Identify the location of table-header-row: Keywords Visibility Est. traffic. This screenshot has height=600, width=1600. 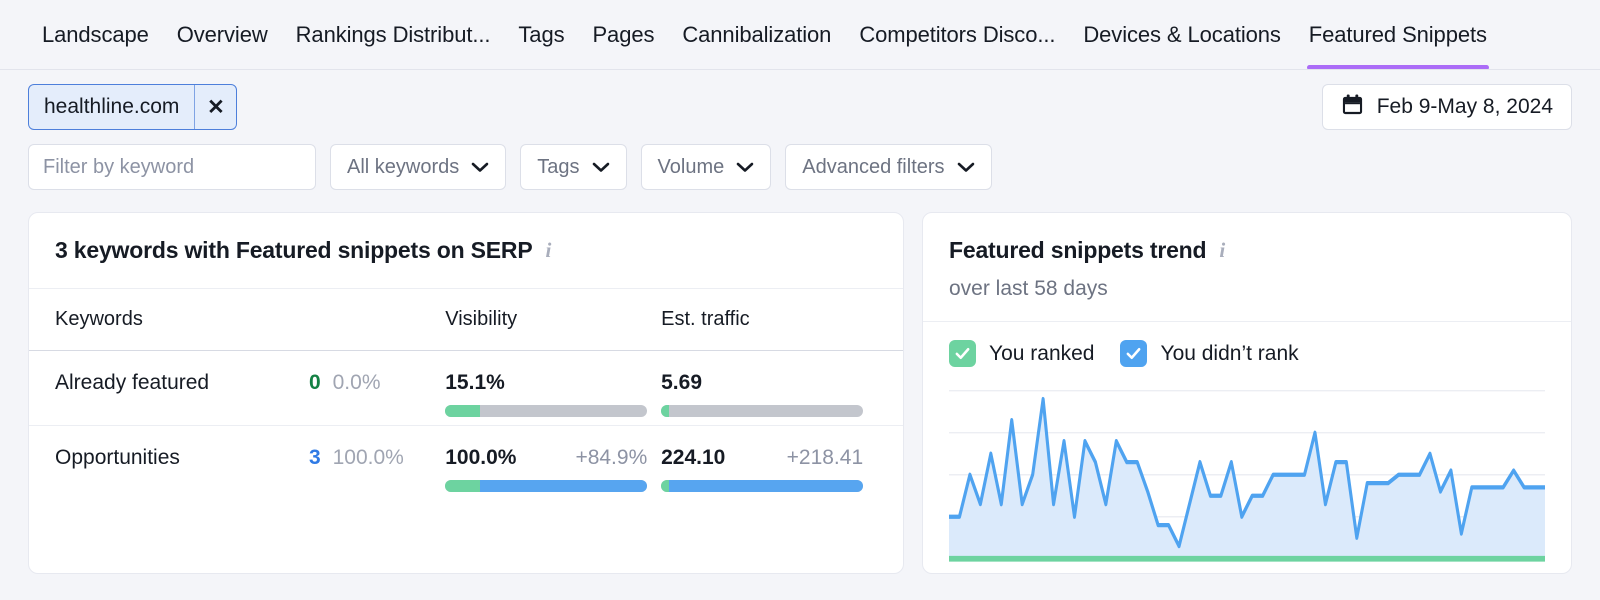
(466, 320).